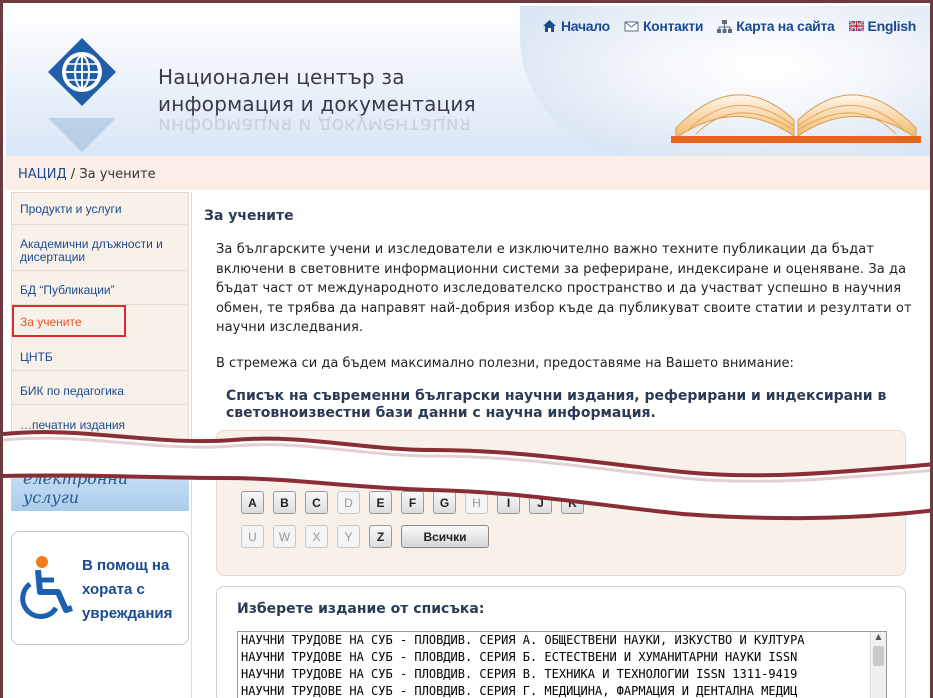 The width and height of the screenshot is (933, 698). I want to click on electronic-services-banner: електронни услуги, so click(100, 481).